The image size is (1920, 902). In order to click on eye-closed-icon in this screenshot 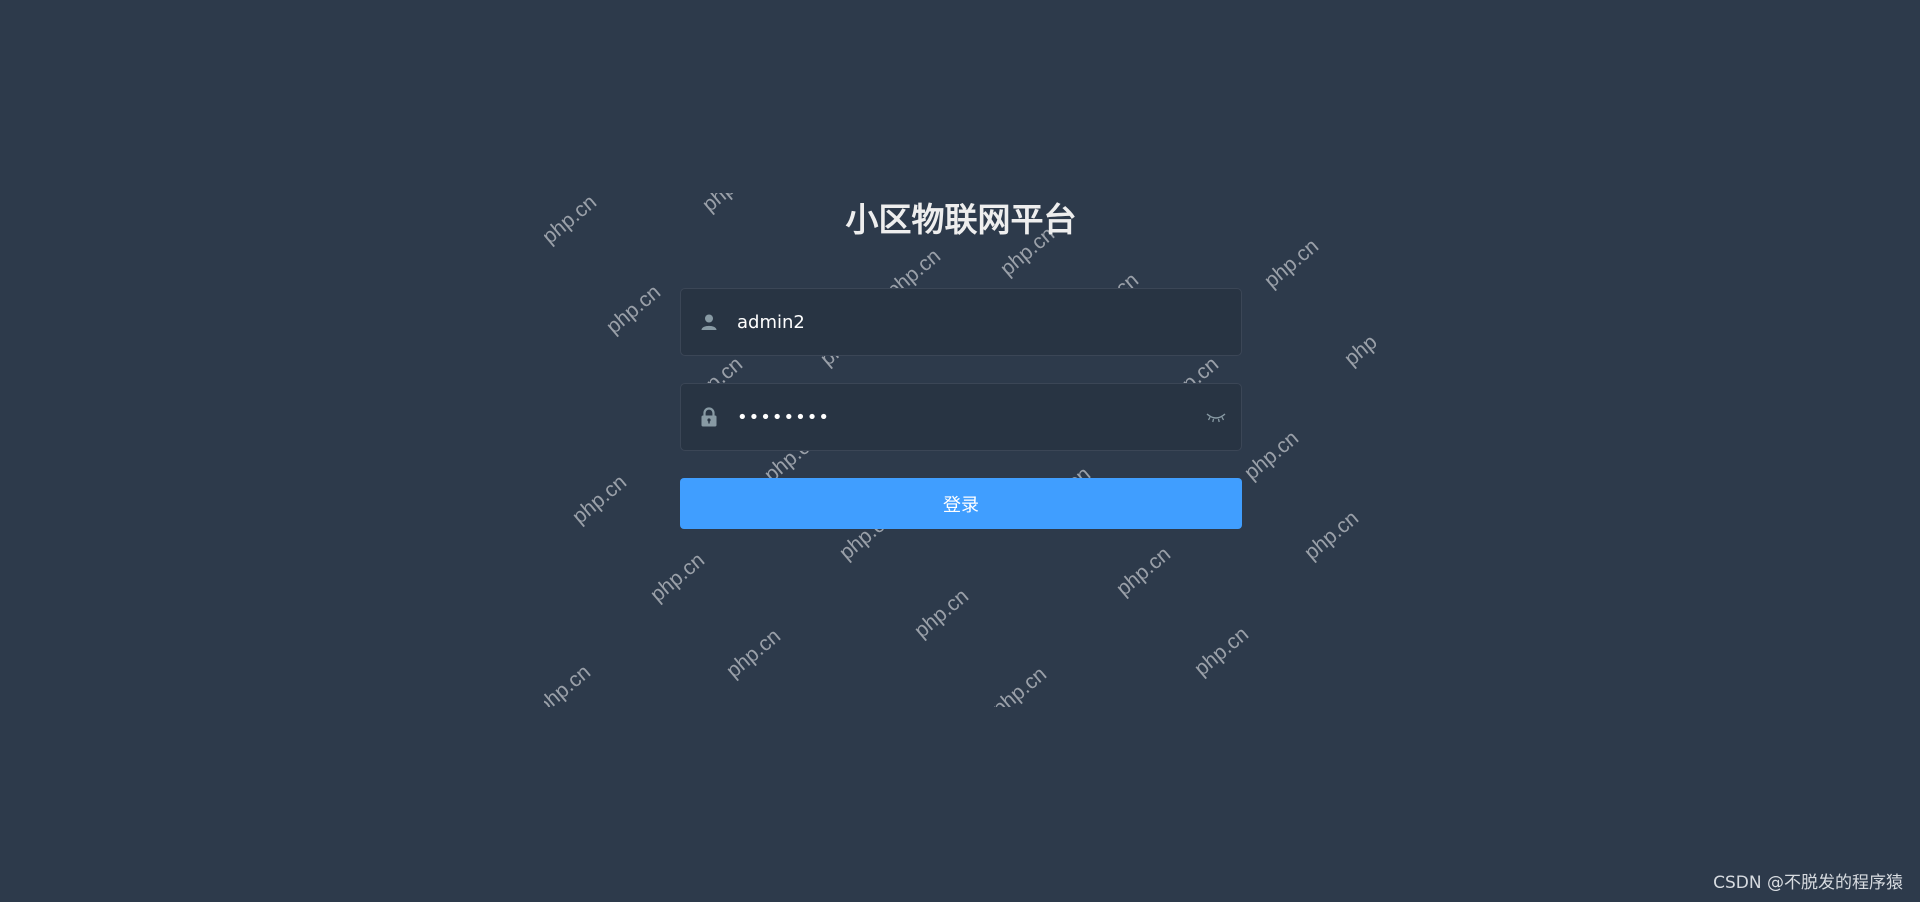, I will do `click(1216, 417)`.